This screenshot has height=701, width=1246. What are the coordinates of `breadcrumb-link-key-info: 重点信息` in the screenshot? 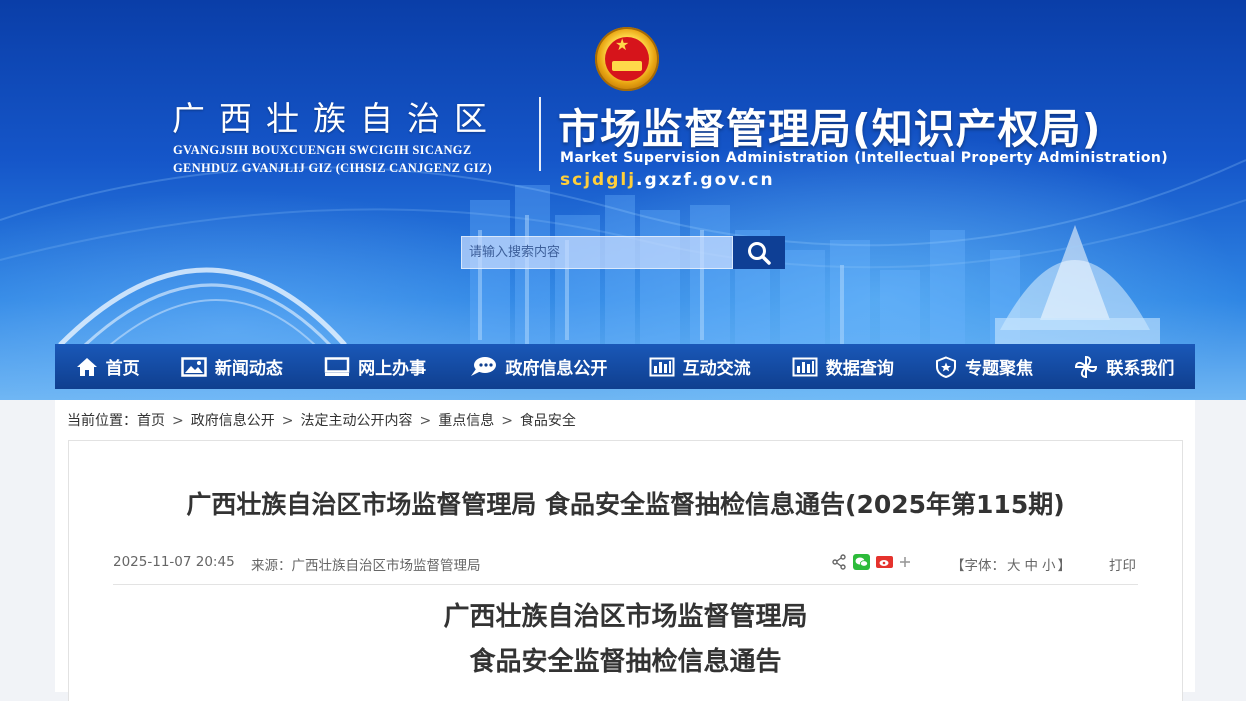 It's located at (466, 421).